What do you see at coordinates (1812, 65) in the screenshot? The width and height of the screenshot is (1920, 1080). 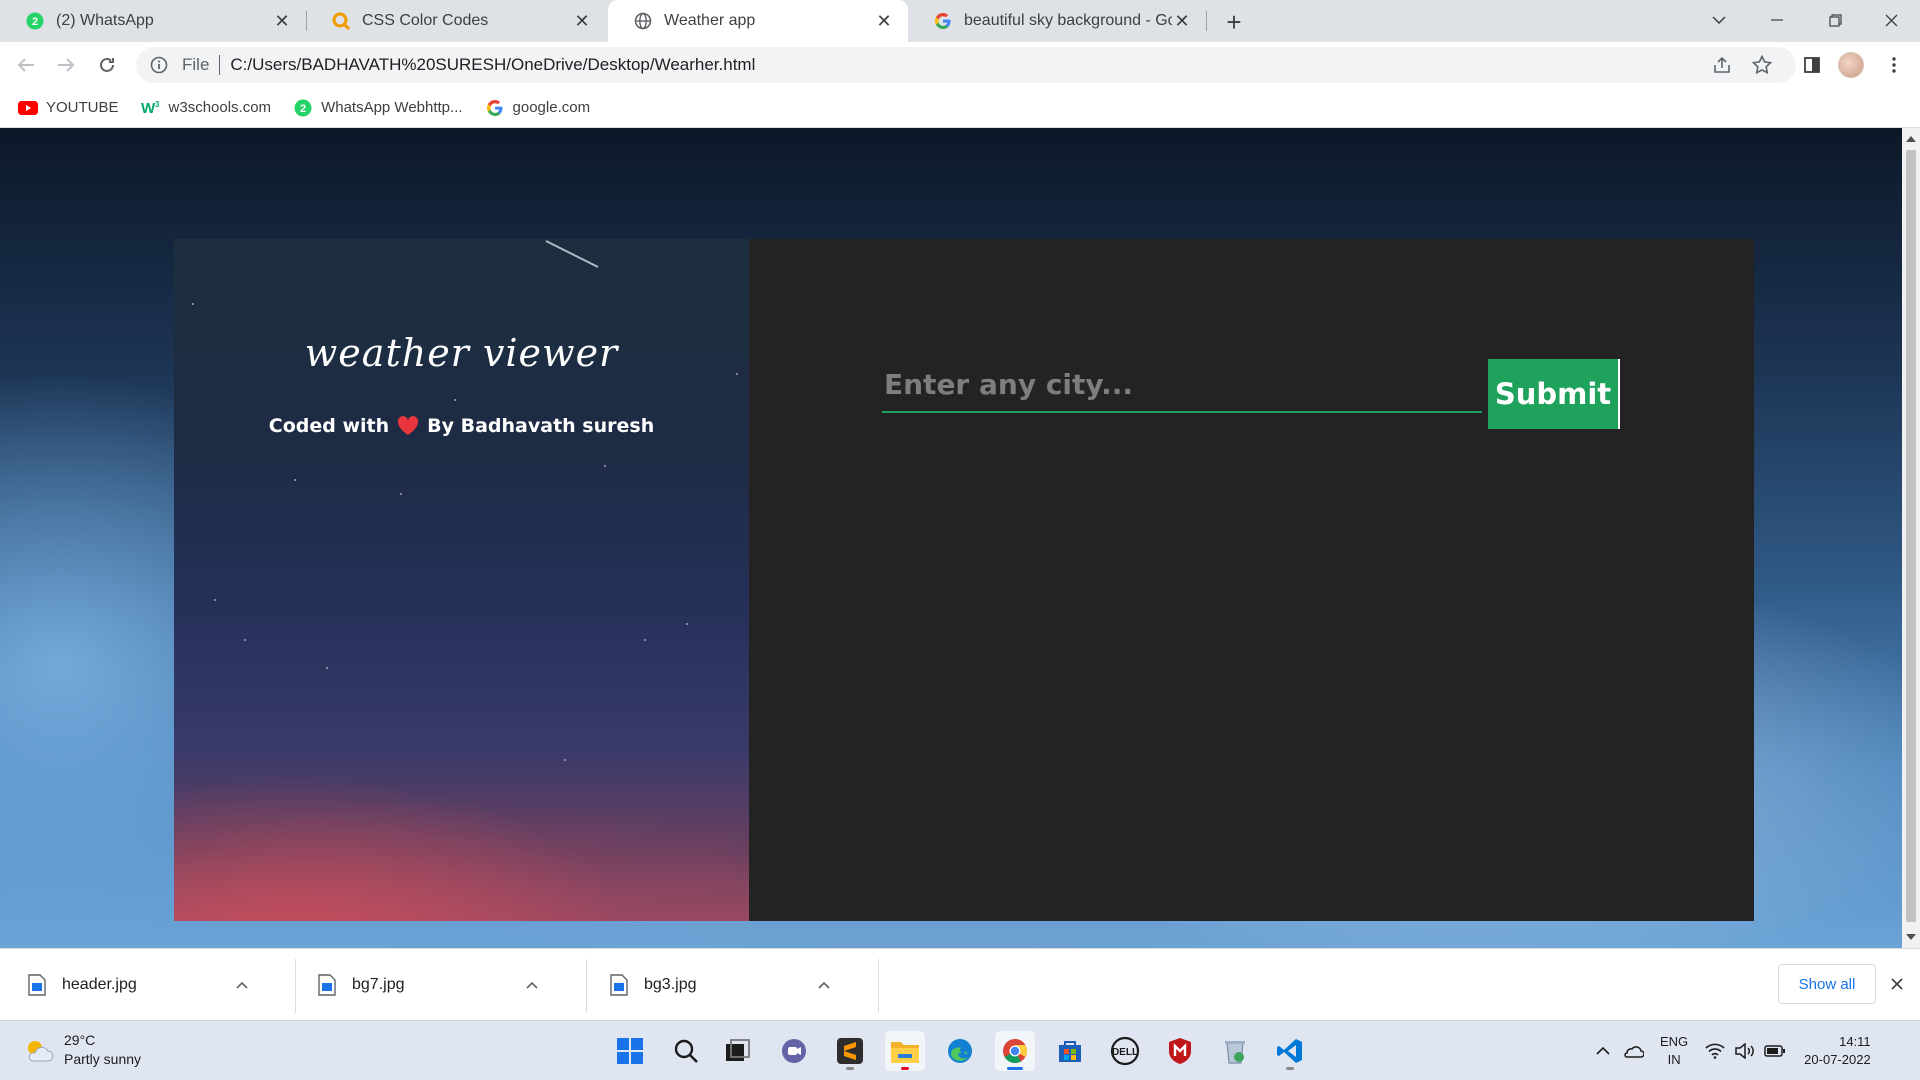 I see `side-panel-button` at bounding box center [1812, 65].